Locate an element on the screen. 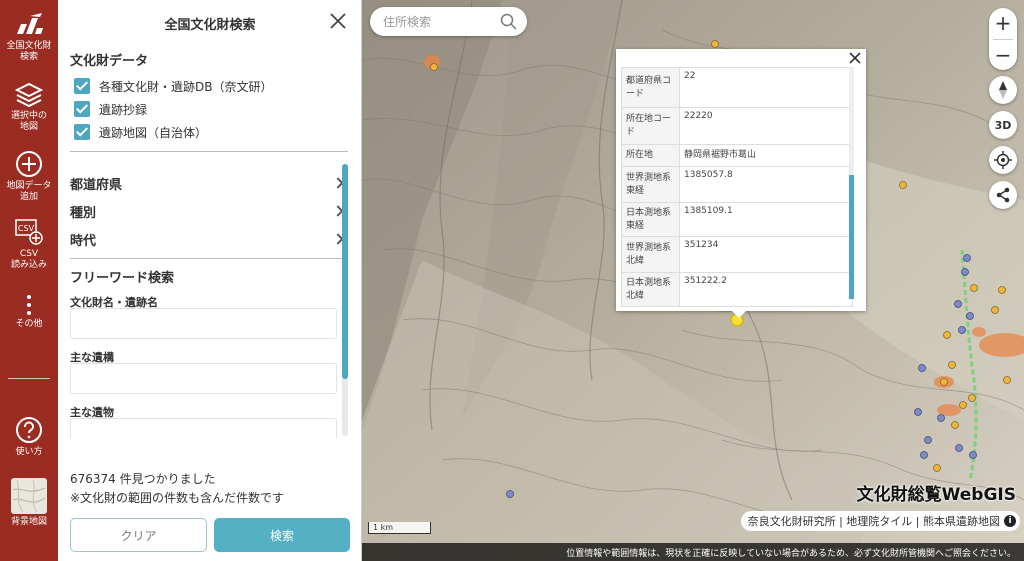 Image resolution: width=1024 pixels, height=561 pixels. site-name-input is located at coordinates (203, 323).